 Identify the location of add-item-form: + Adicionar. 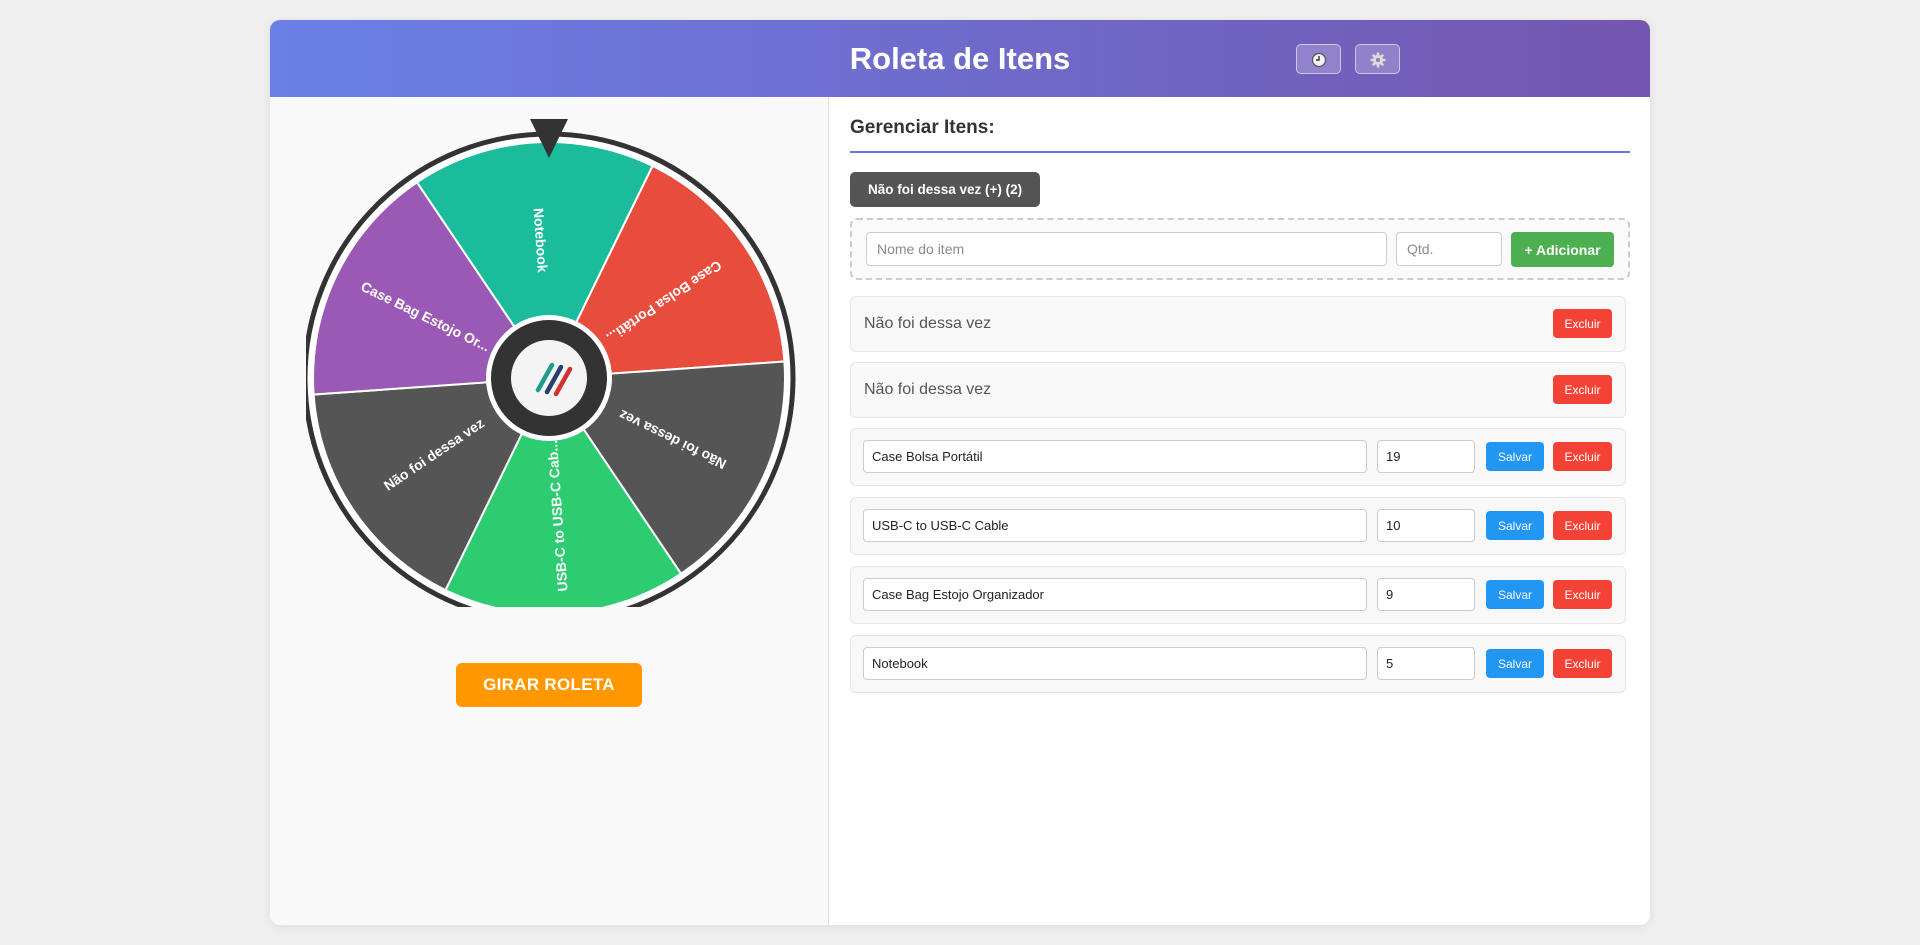
(1240, 249).